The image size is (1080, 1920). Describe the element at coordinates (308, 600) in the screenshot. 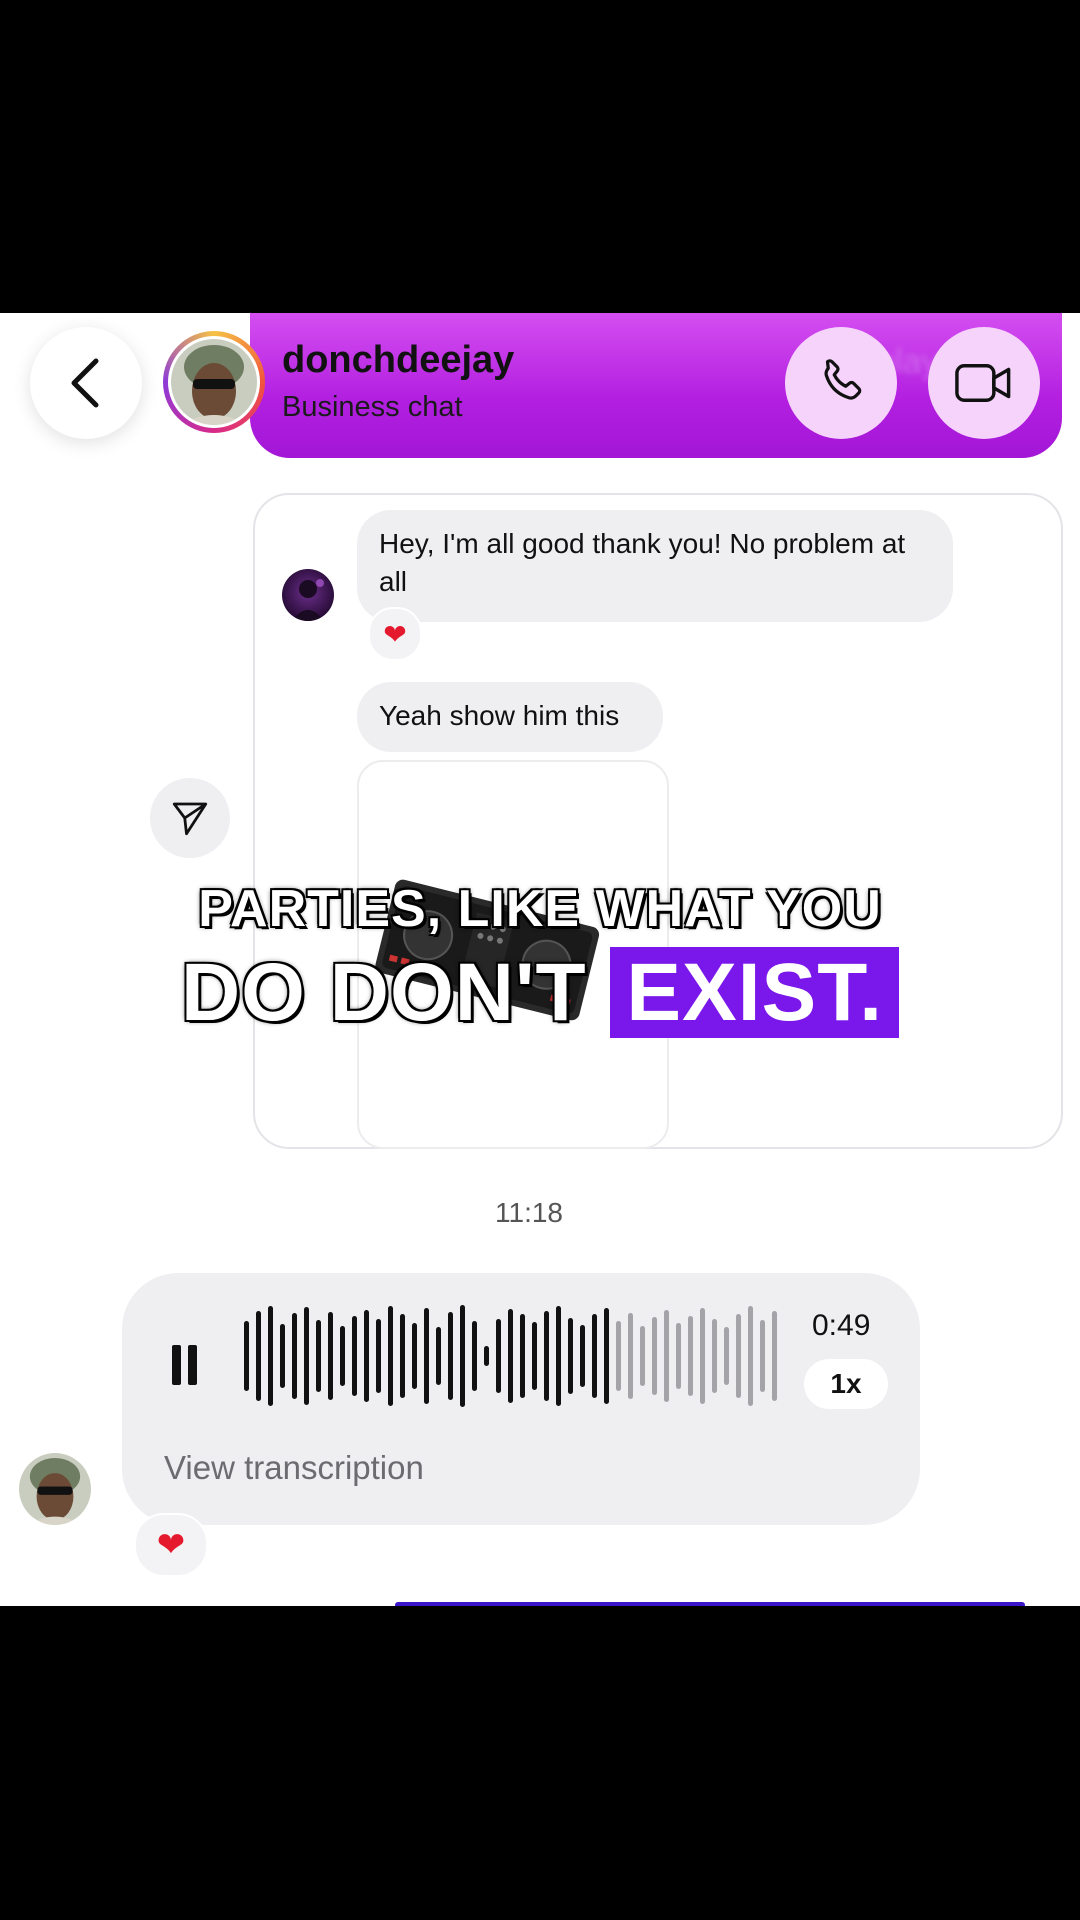

I see `sender-avatar-image` at that location.